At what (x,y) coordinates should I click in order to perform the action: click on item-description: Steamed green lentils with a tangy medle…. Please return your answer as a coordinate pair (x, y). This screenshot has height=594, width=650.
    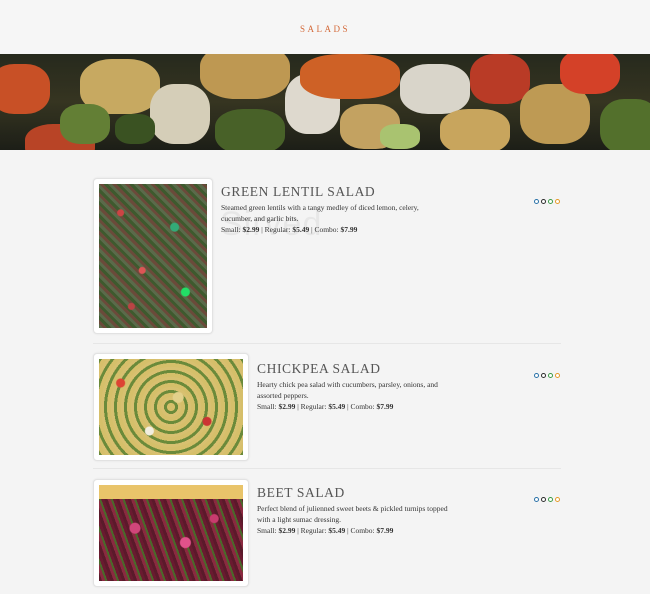
    Looking at the image, I should click on (320, 213).